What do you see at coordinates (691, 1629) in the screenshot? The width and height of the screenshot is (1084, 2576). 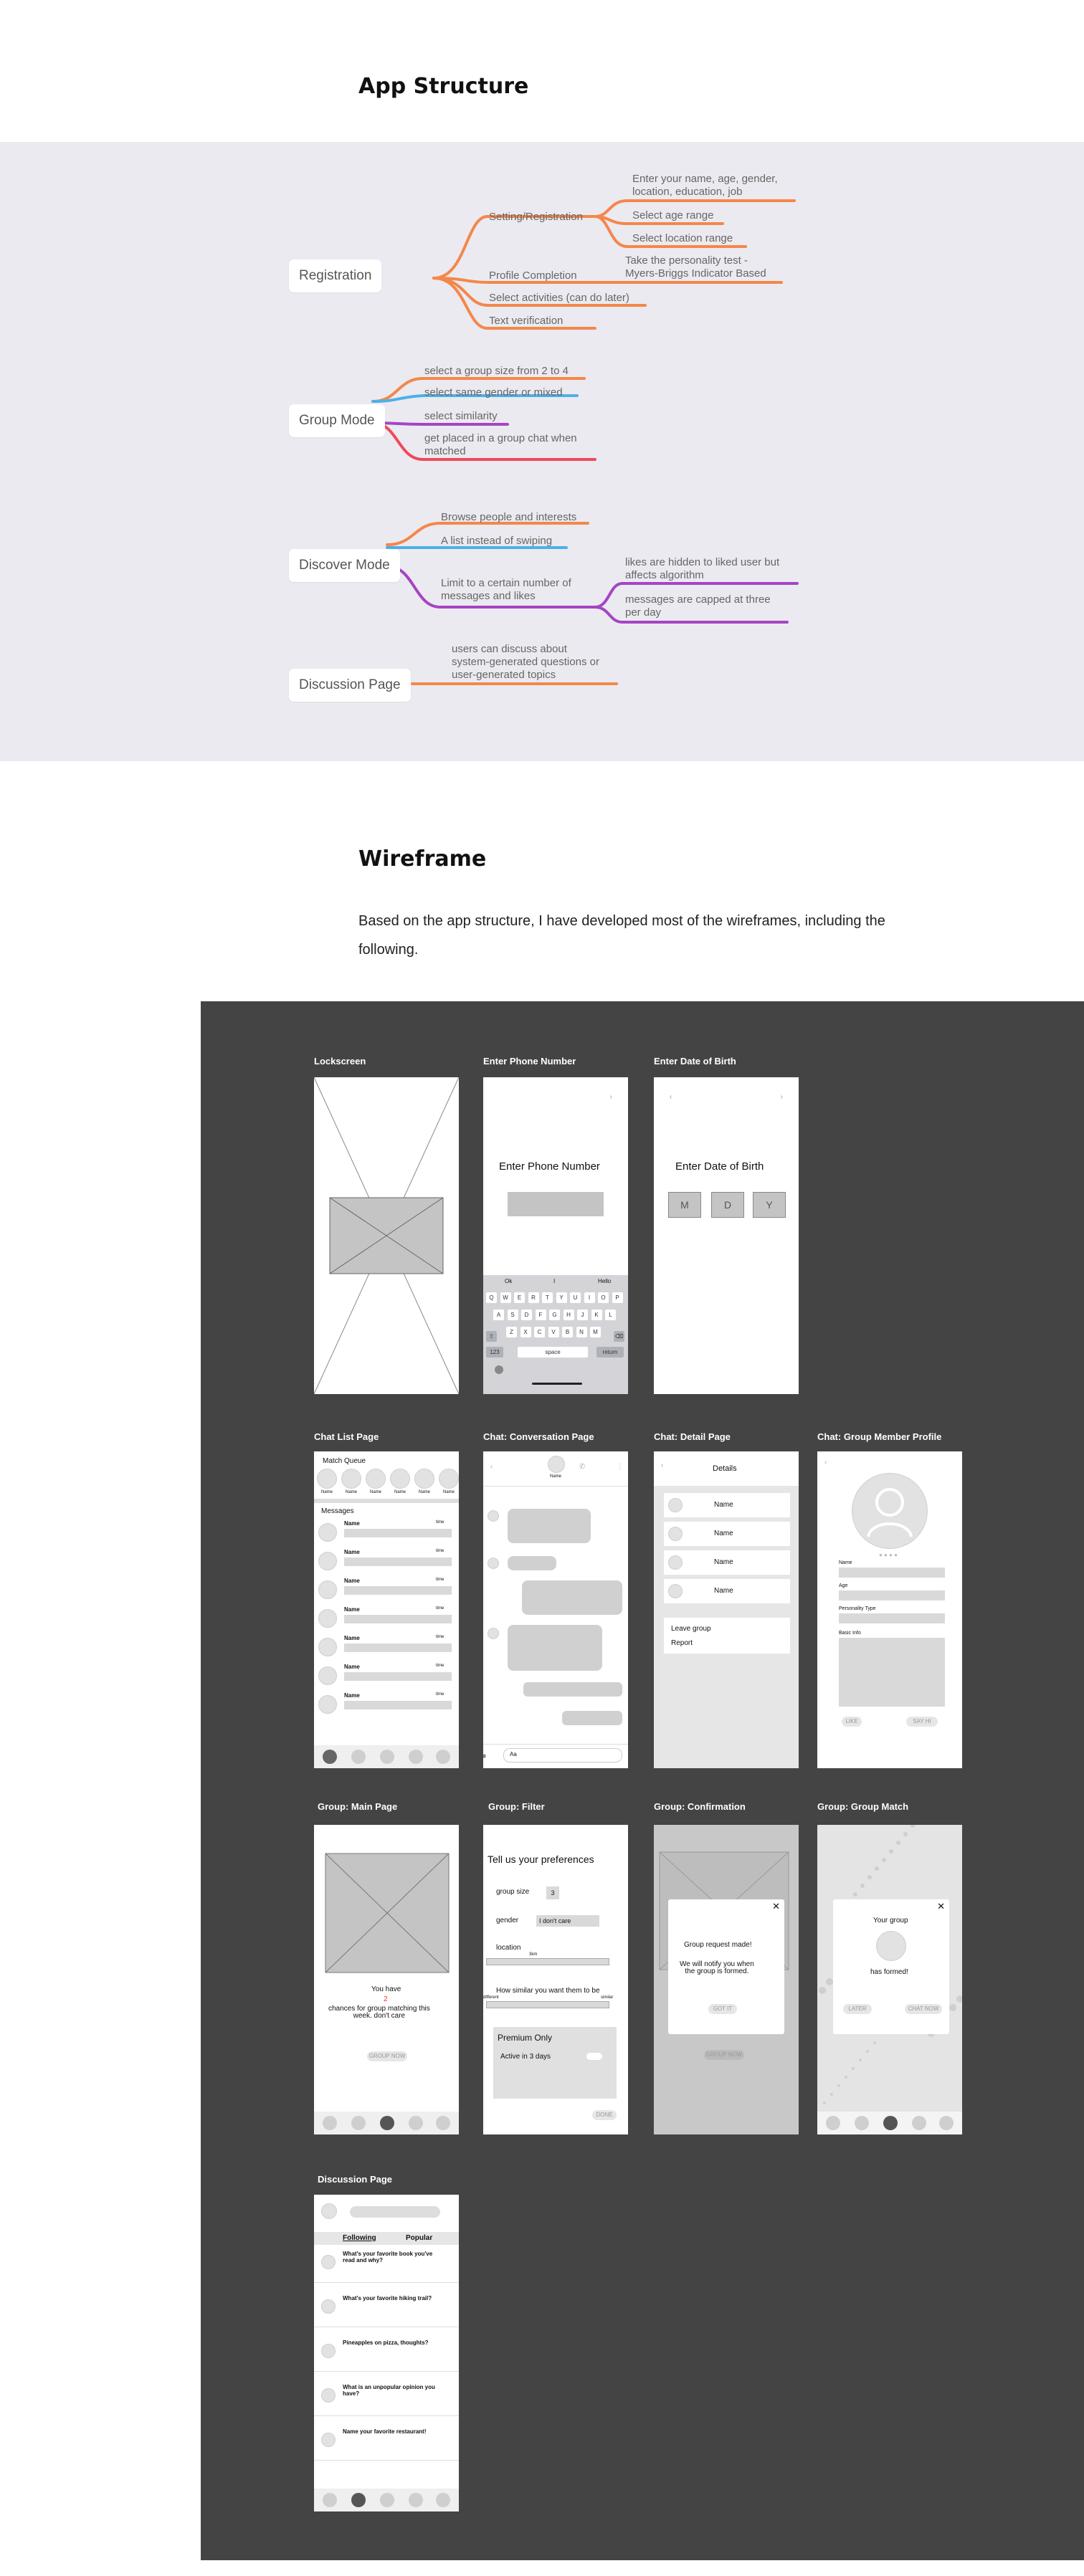 I see `leave-group: Leave group` at bounding box center [691, 1629].